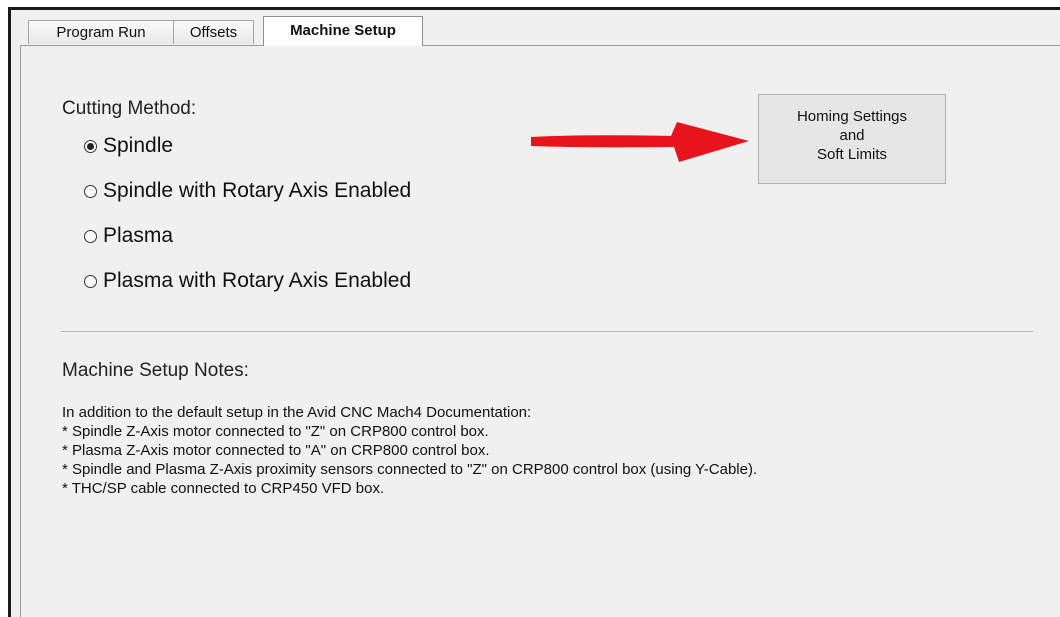  What do you see at coordinates (257, 280) in the screenshot?
I see `radio-label: Plasma with Rotary Axis Enabled` at bounding box center [257, 280].